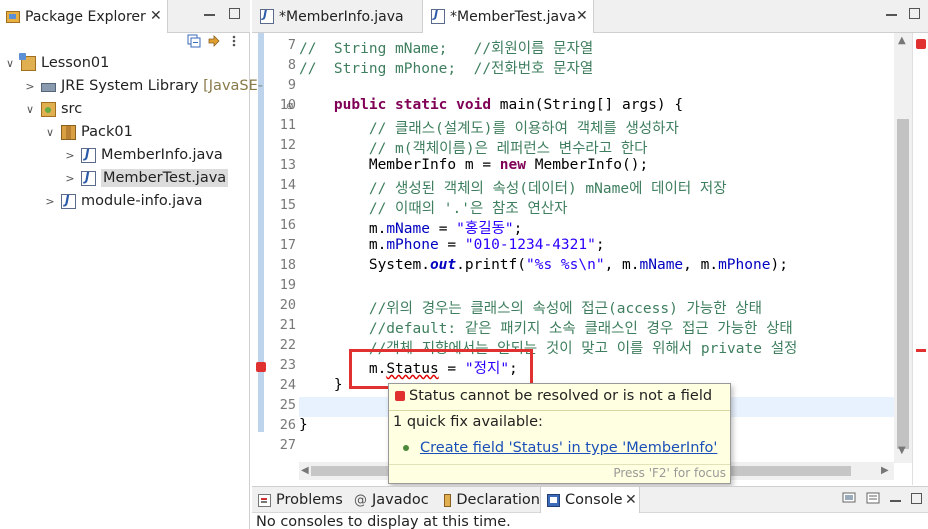  What do you see at coordinates (508, 149) in the screenshot?
I see `code-comment: // m(객체이름)은 레퍼런스 변수라고 한다` at bounding box center [508, 149].